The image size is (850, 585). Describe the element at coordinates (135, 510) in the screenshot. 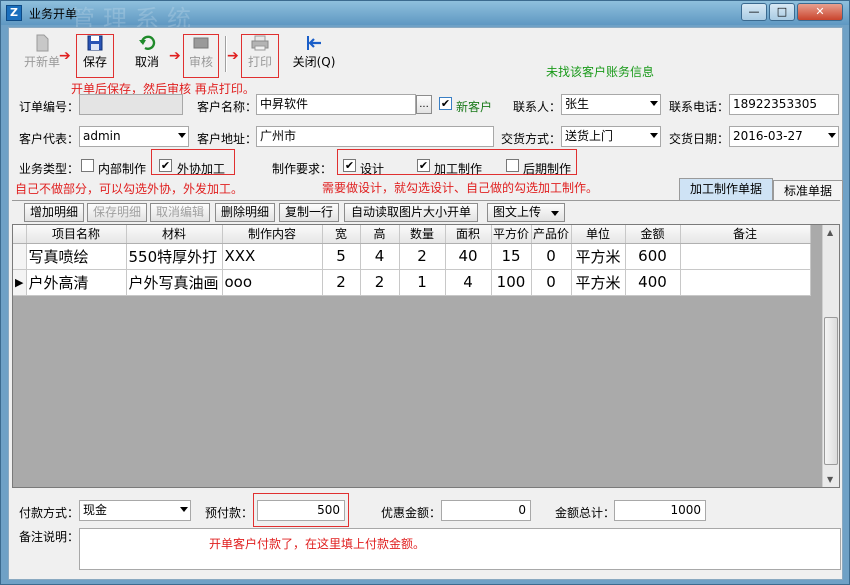

I see `pay-method-select: 现金` at that location.